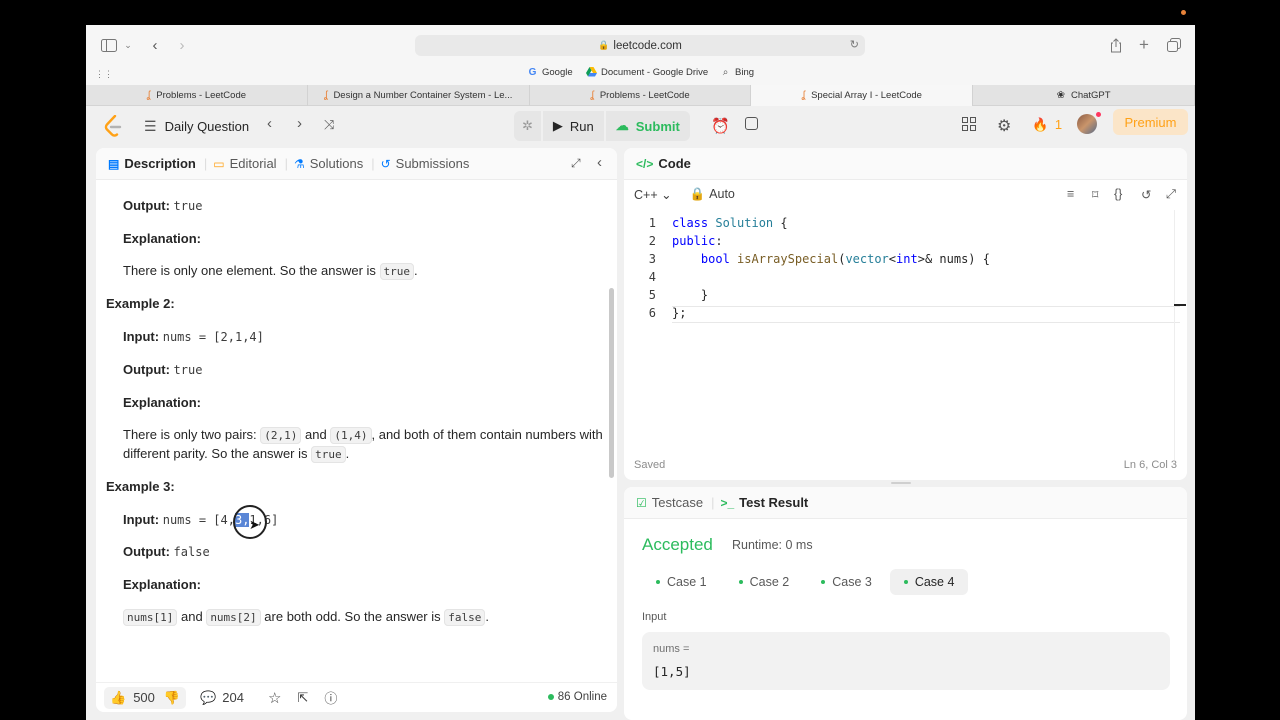  Describe the element at coordinates (764, 502) in the screenshot. I see `tab-test-result: >_ Test Result` at that location.